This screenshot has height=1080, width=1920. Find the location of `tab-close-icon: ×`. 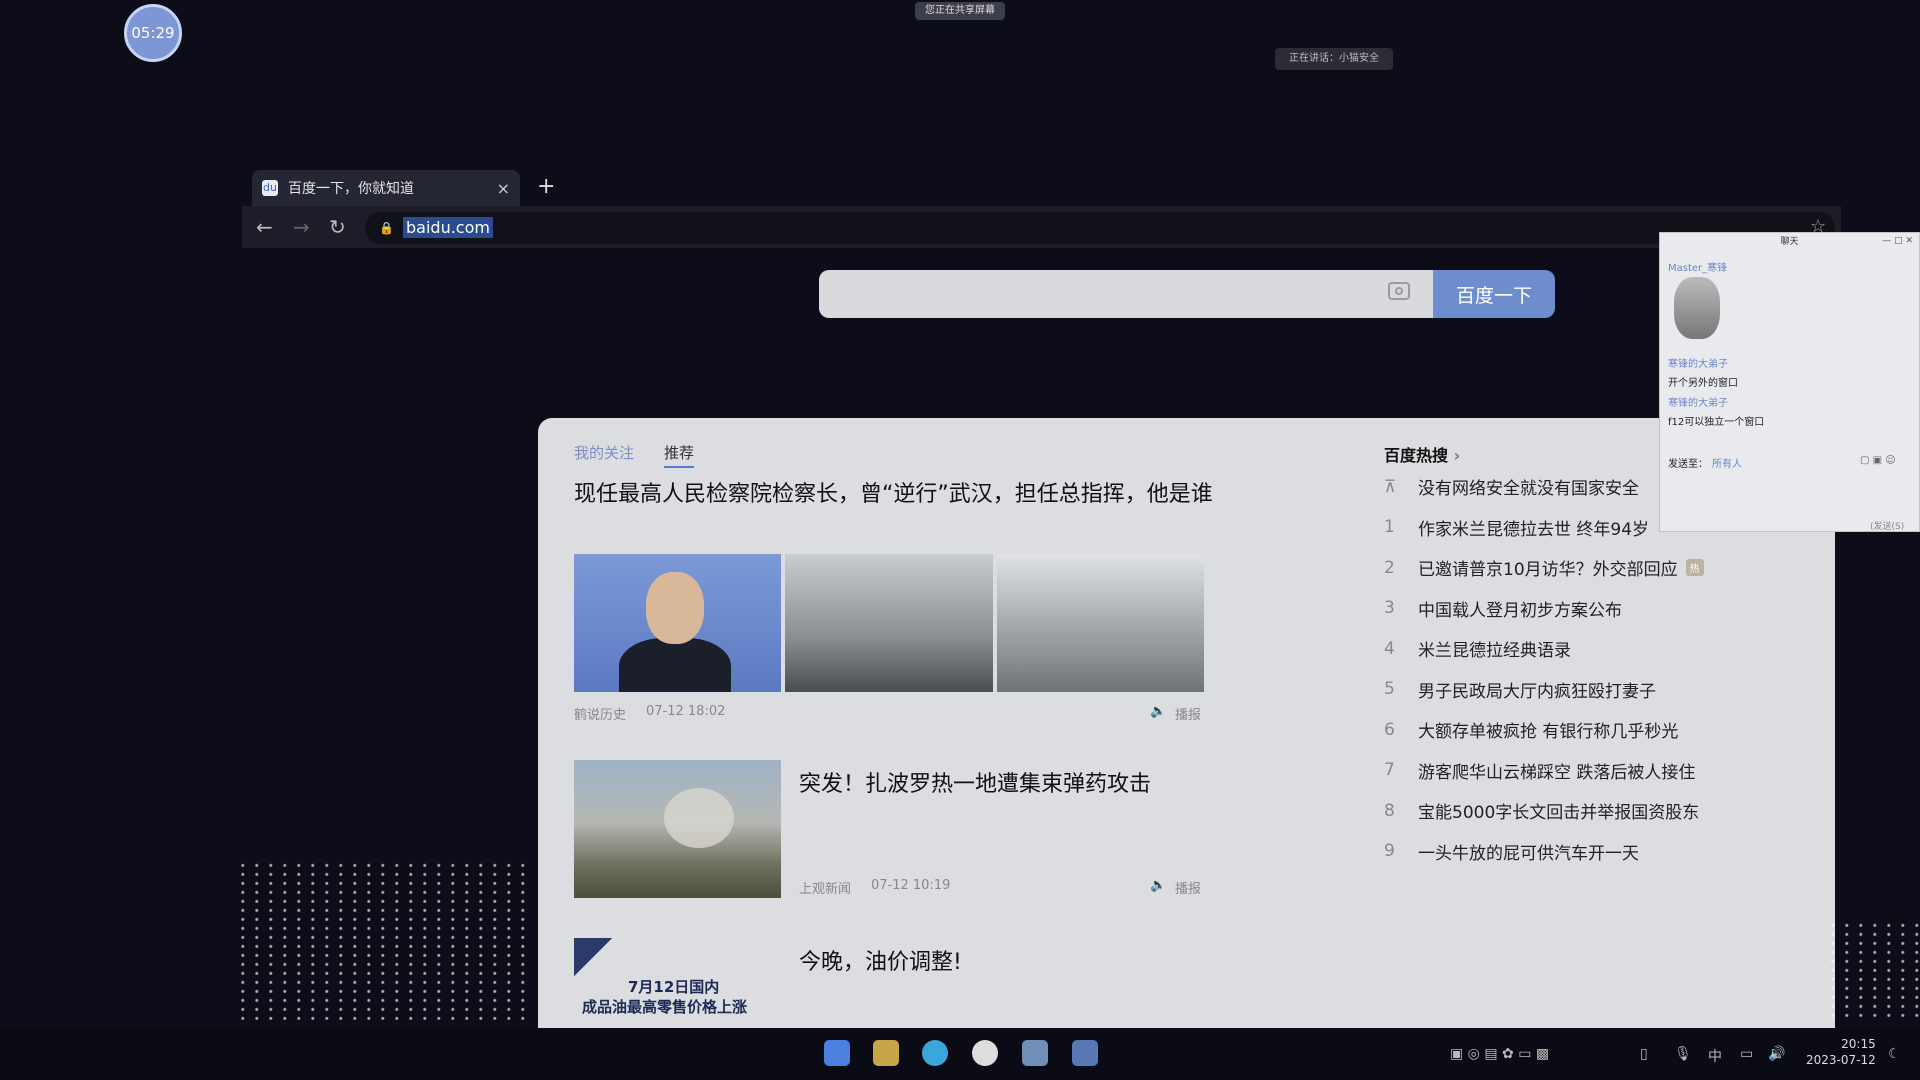

tab-close-icon: × is located at coordinates (503, 188).